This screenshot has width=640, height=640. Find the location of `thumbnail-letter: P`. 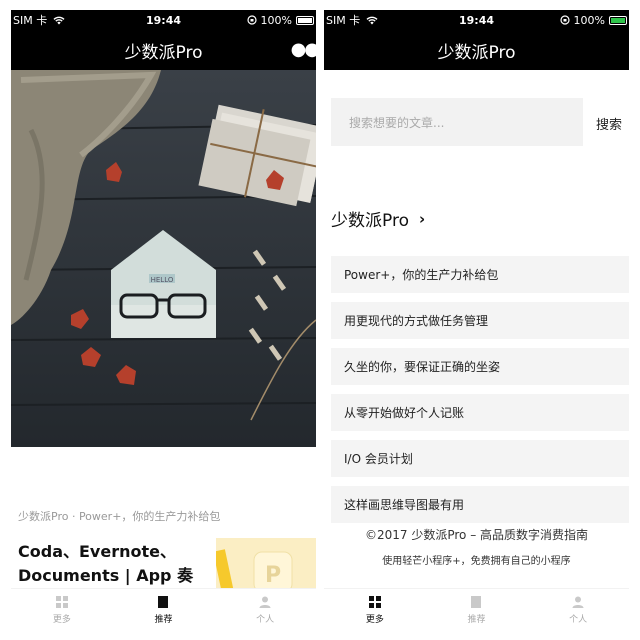

thumbnail-letter: P is located at coordinates (273, 575).